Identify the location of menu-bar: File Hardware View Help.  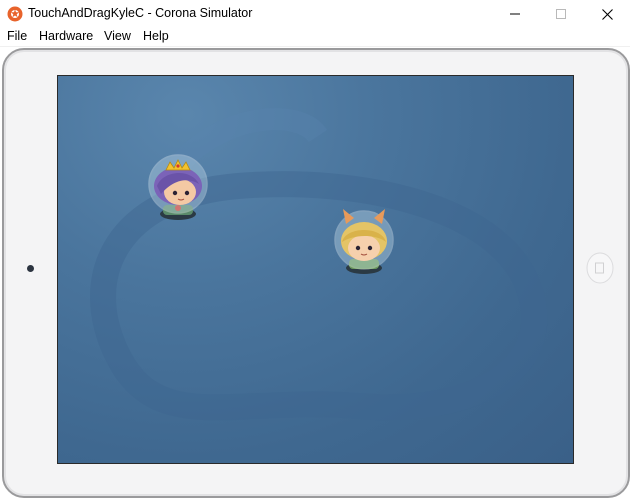
(315, 37).